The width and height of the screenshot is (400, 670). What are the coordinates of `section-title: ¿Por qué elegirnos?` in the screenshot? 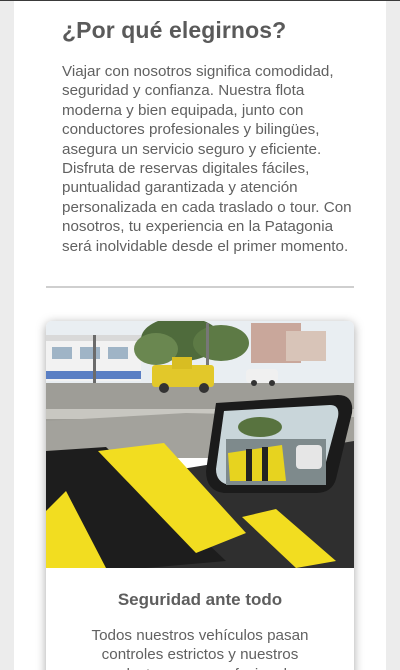 It's located at (174, 30).